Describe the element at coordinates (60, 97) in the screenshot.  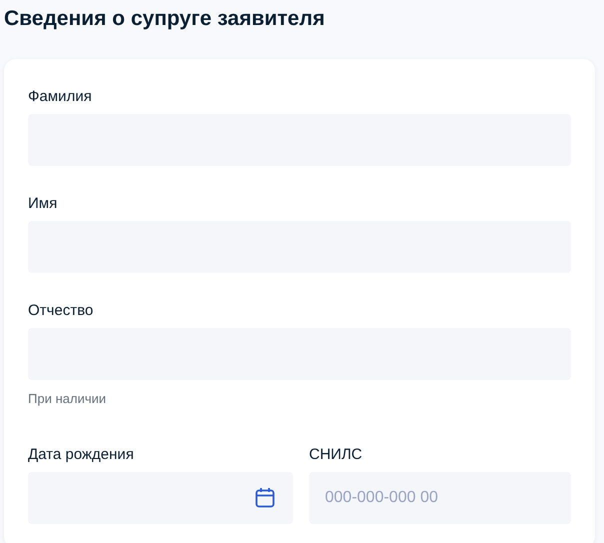
I see `field-label: Фамилия` at that location.